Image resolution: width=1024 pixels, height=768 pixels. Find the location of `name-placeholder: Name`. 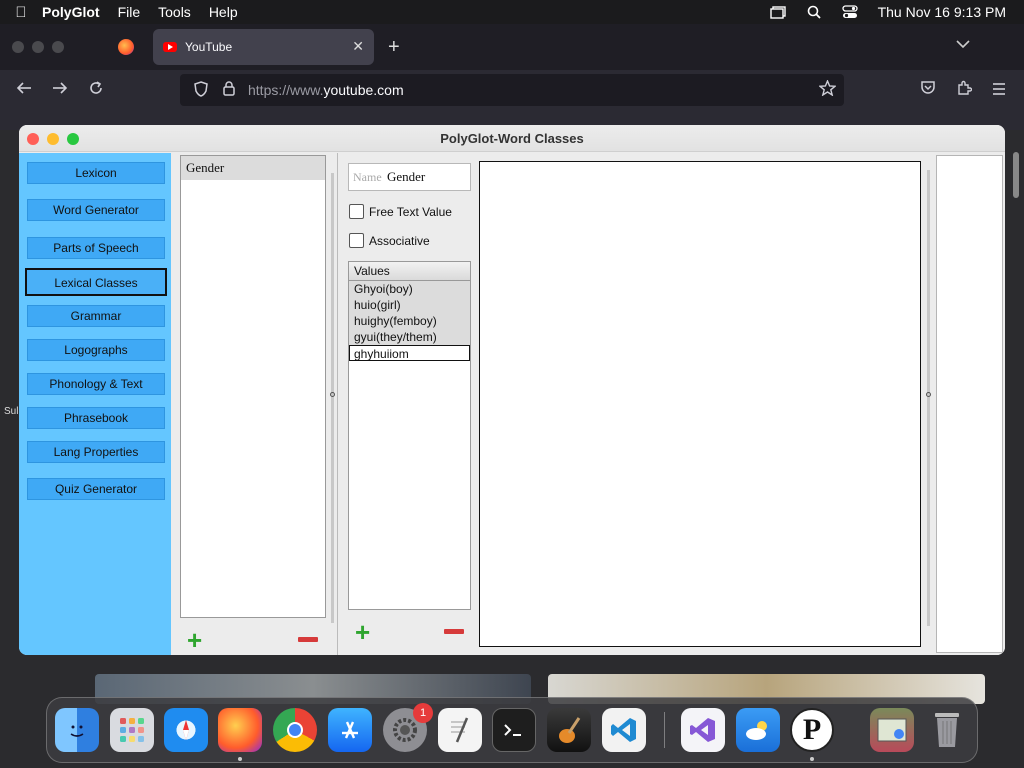

name-placeholder: Name is located at coordinates (367, 176).